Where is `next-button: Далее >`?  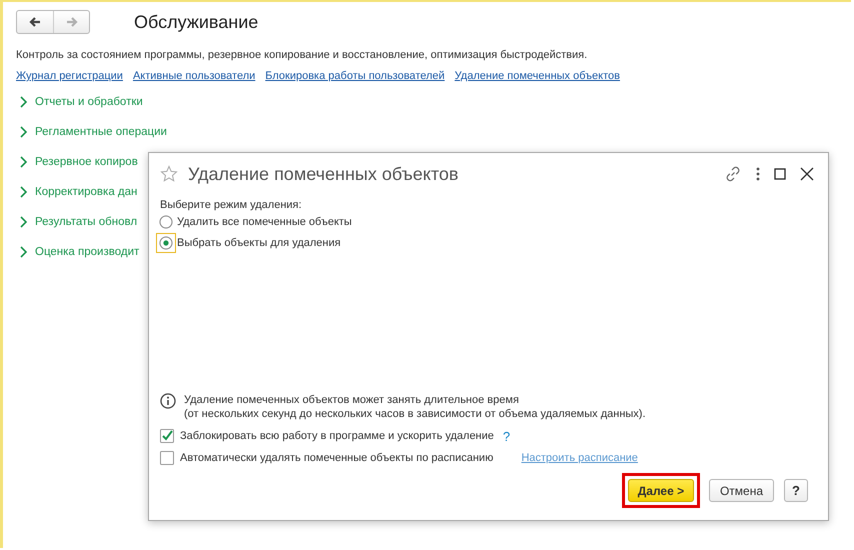 next-button: Далее > is located at coordinates (661, 490).